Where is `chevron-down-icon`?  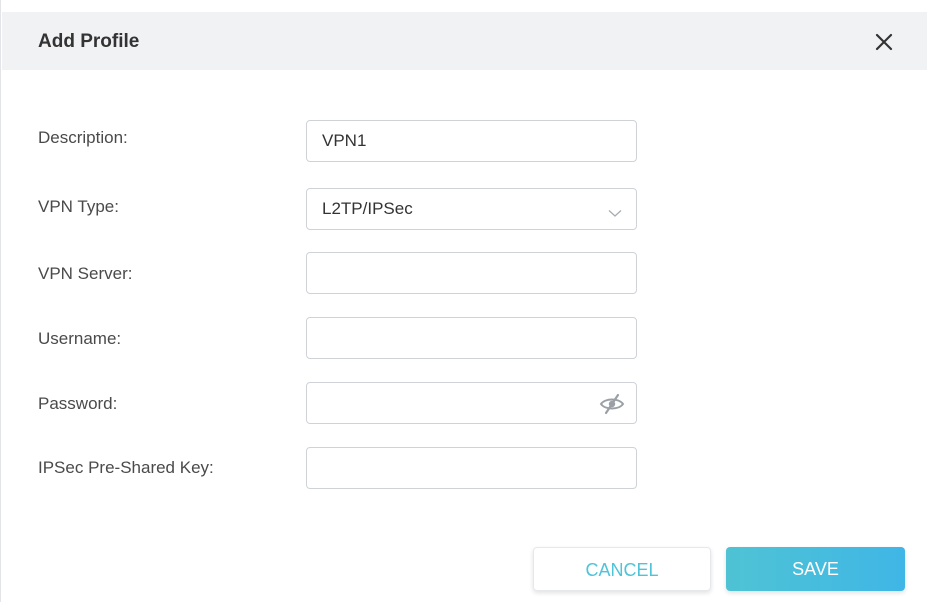 chevron-down-icon is located at coordinates (615, 214).